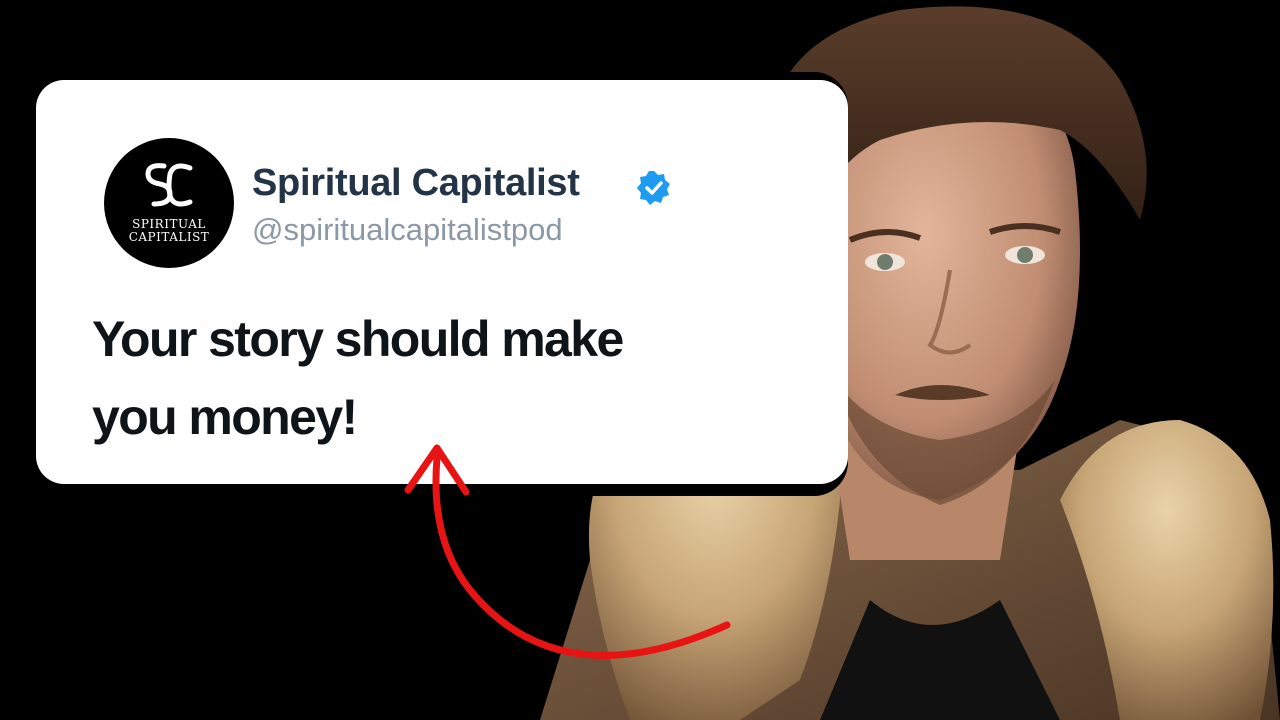  Describe the element at coordinates (169, 237) in the screenshot. I see `avatar-line-2: CAPITALIST` at that location.